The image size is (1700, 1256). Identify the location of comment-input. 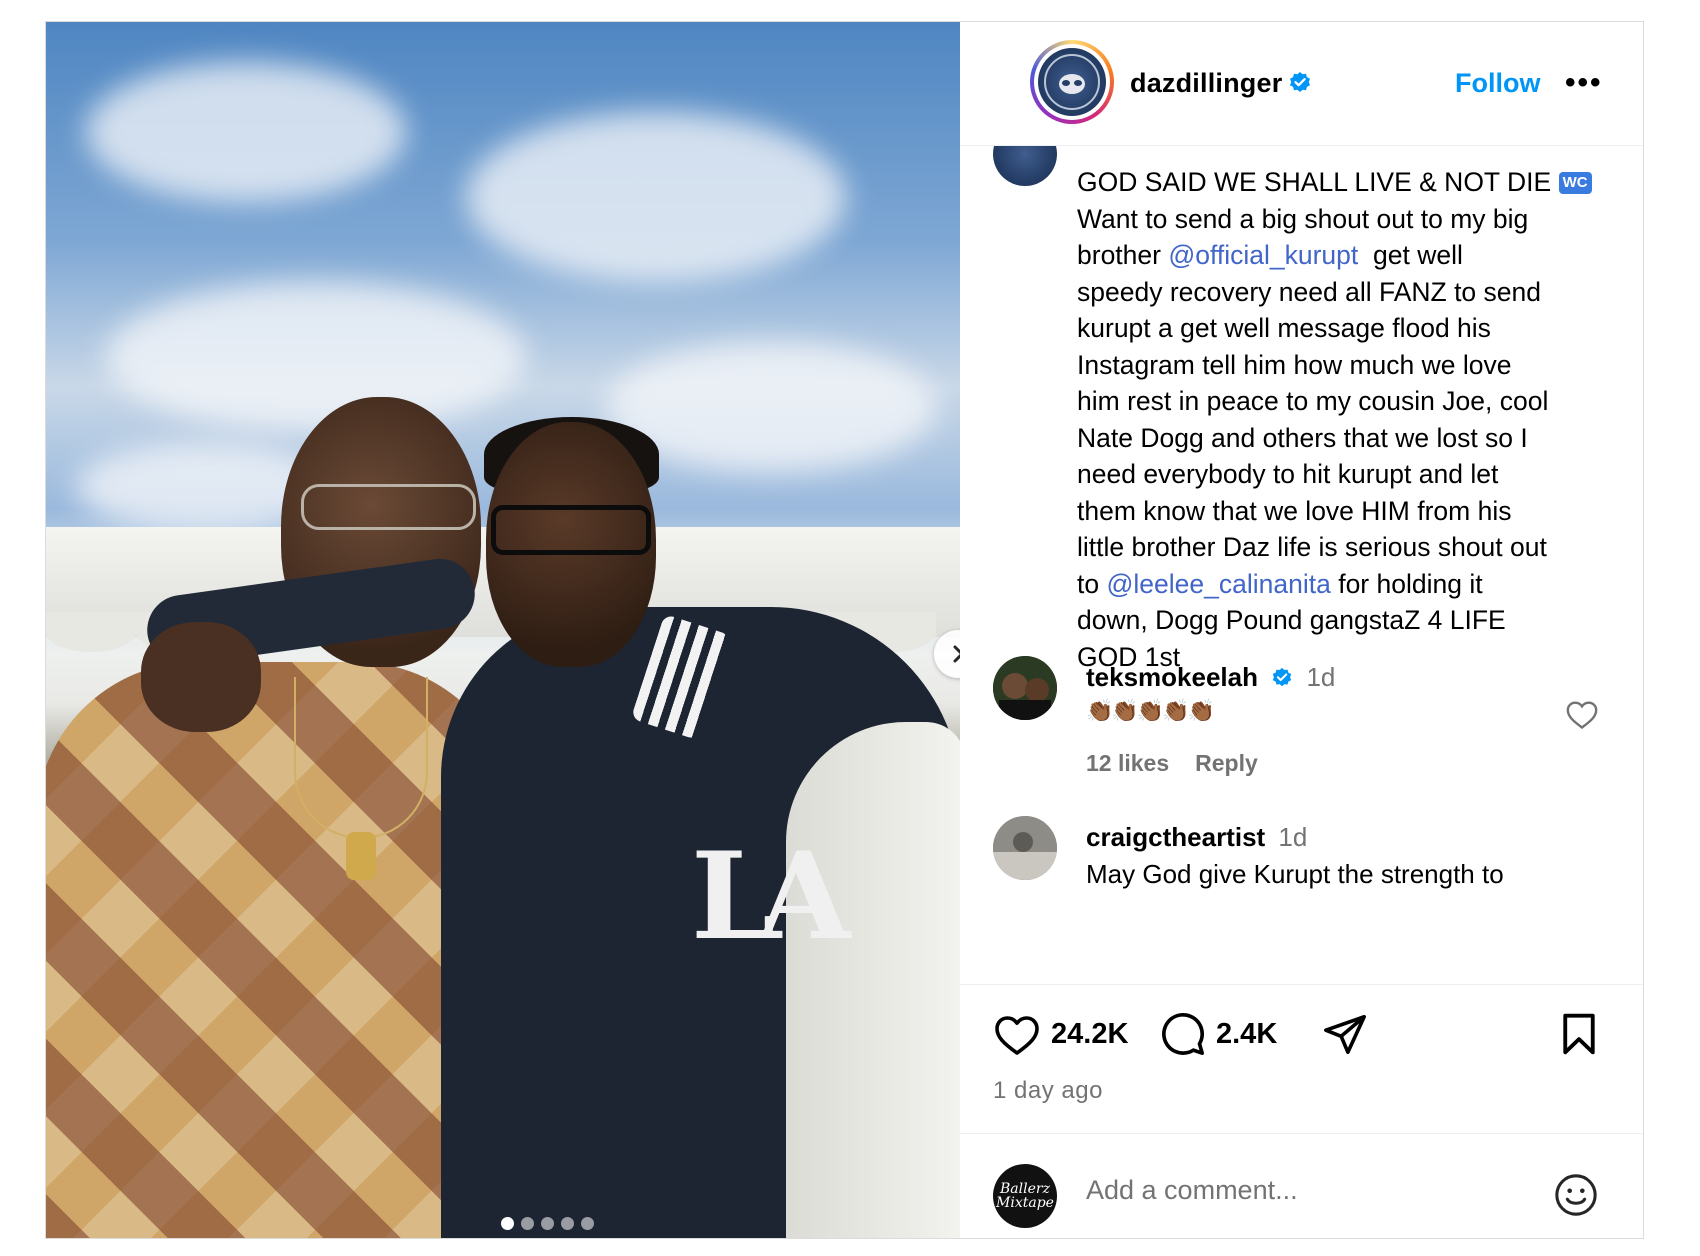
(1296, 1190).